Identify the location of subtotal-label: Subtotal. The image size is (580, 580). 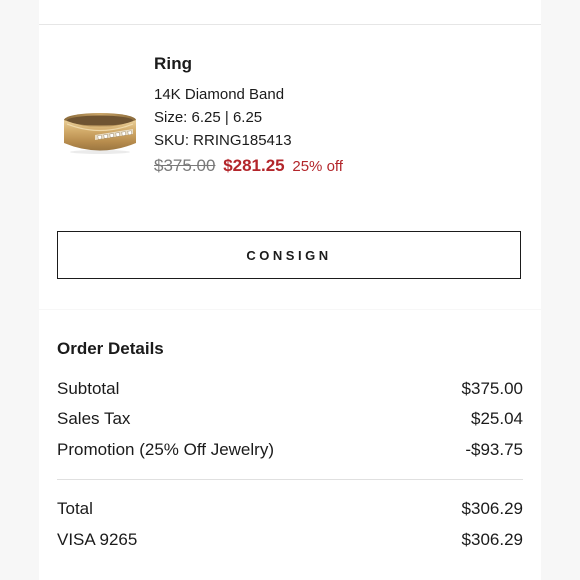
(88, 388).